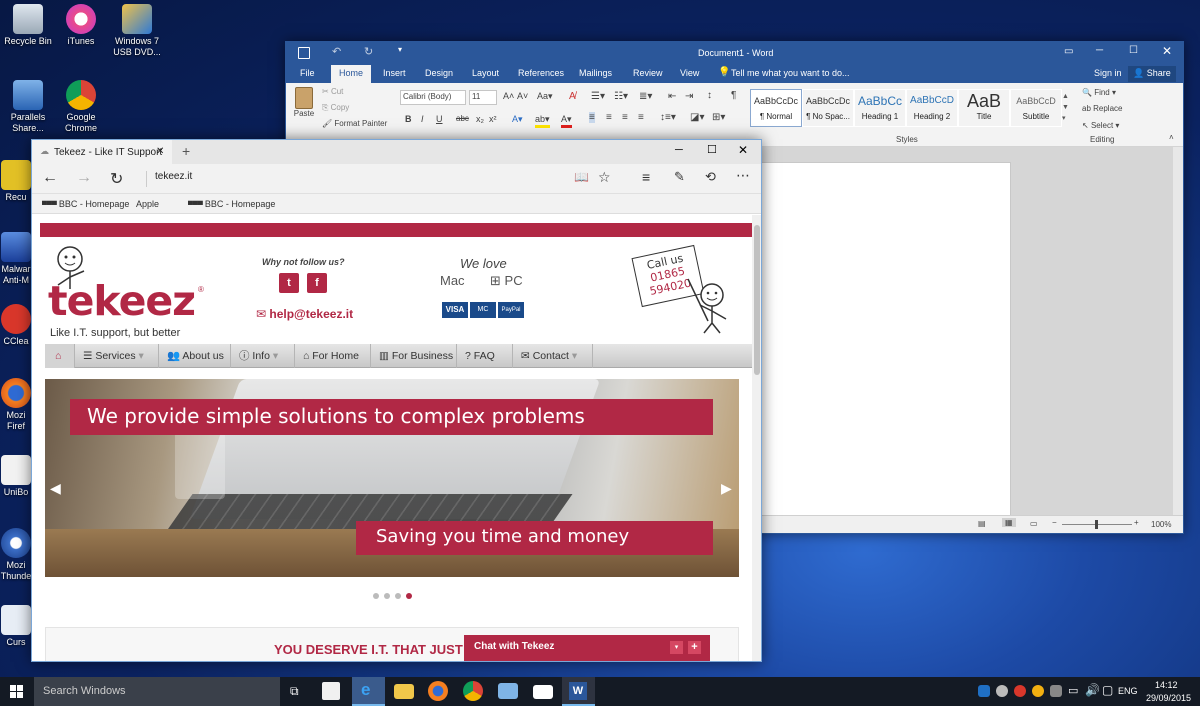 The image size is (1200, 706). Describe the element at coordinates (679, 177) in the screenshot. I see `web-note-icon: ✎` at that location.